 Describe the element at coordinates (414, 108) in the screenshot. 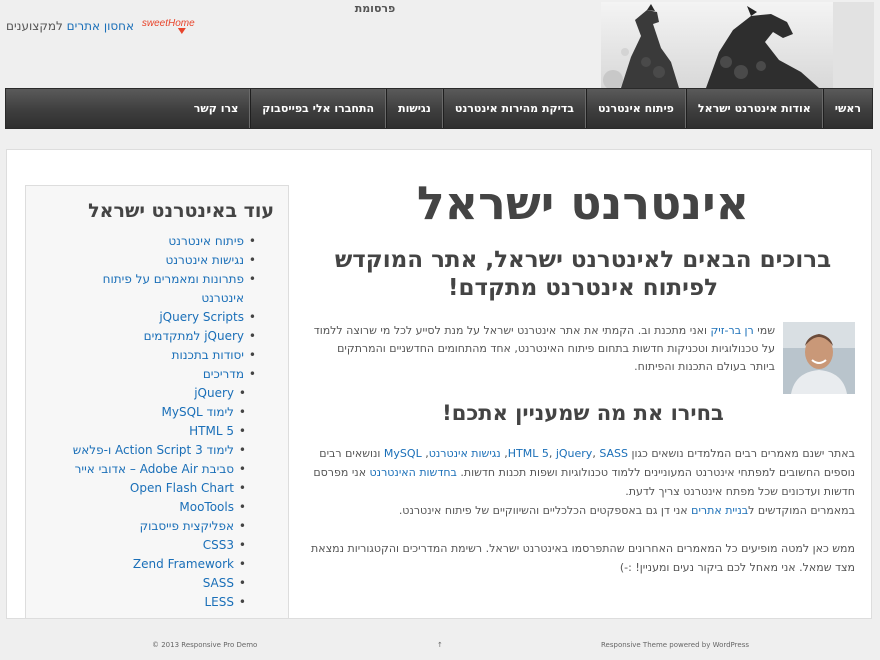

I see `nav-item-accessibility: נגישות` at that location.